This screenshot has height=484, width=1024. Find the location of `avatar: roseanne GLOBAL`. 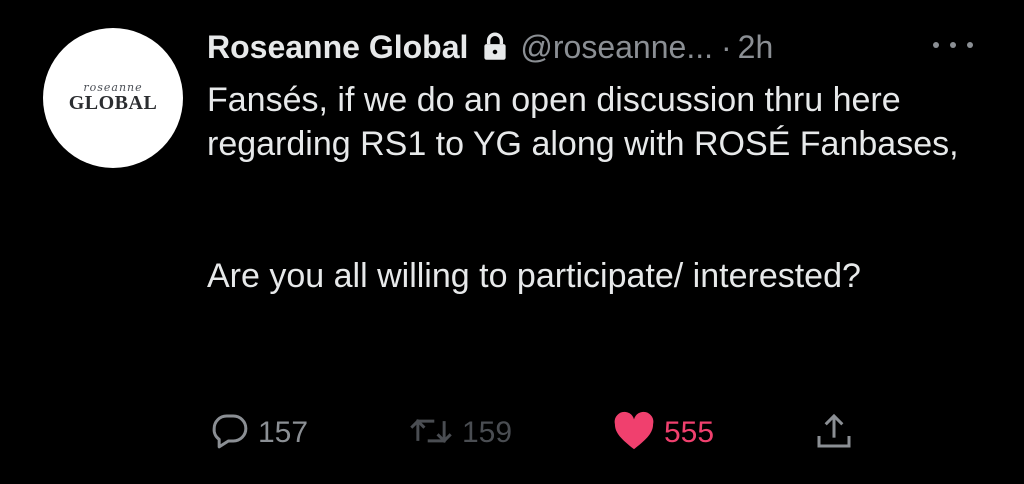

avatar: roseanne GLOBAL is located at coordinates (113, 98).